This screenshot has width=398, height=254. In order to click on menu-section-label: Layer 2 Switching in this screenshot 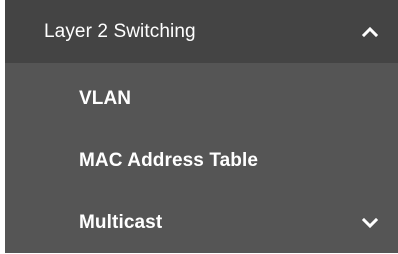, I will do `click(120, 31)`.